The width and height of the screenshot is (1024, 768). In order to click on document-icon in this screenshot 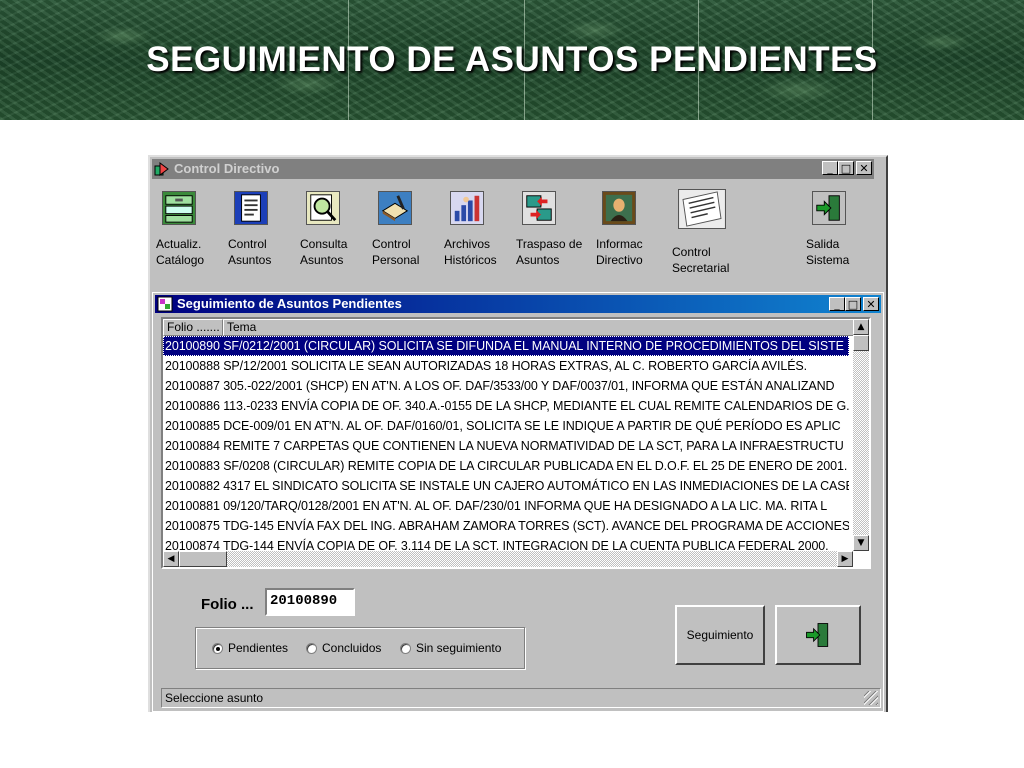, I will do `click(251, 208)`.